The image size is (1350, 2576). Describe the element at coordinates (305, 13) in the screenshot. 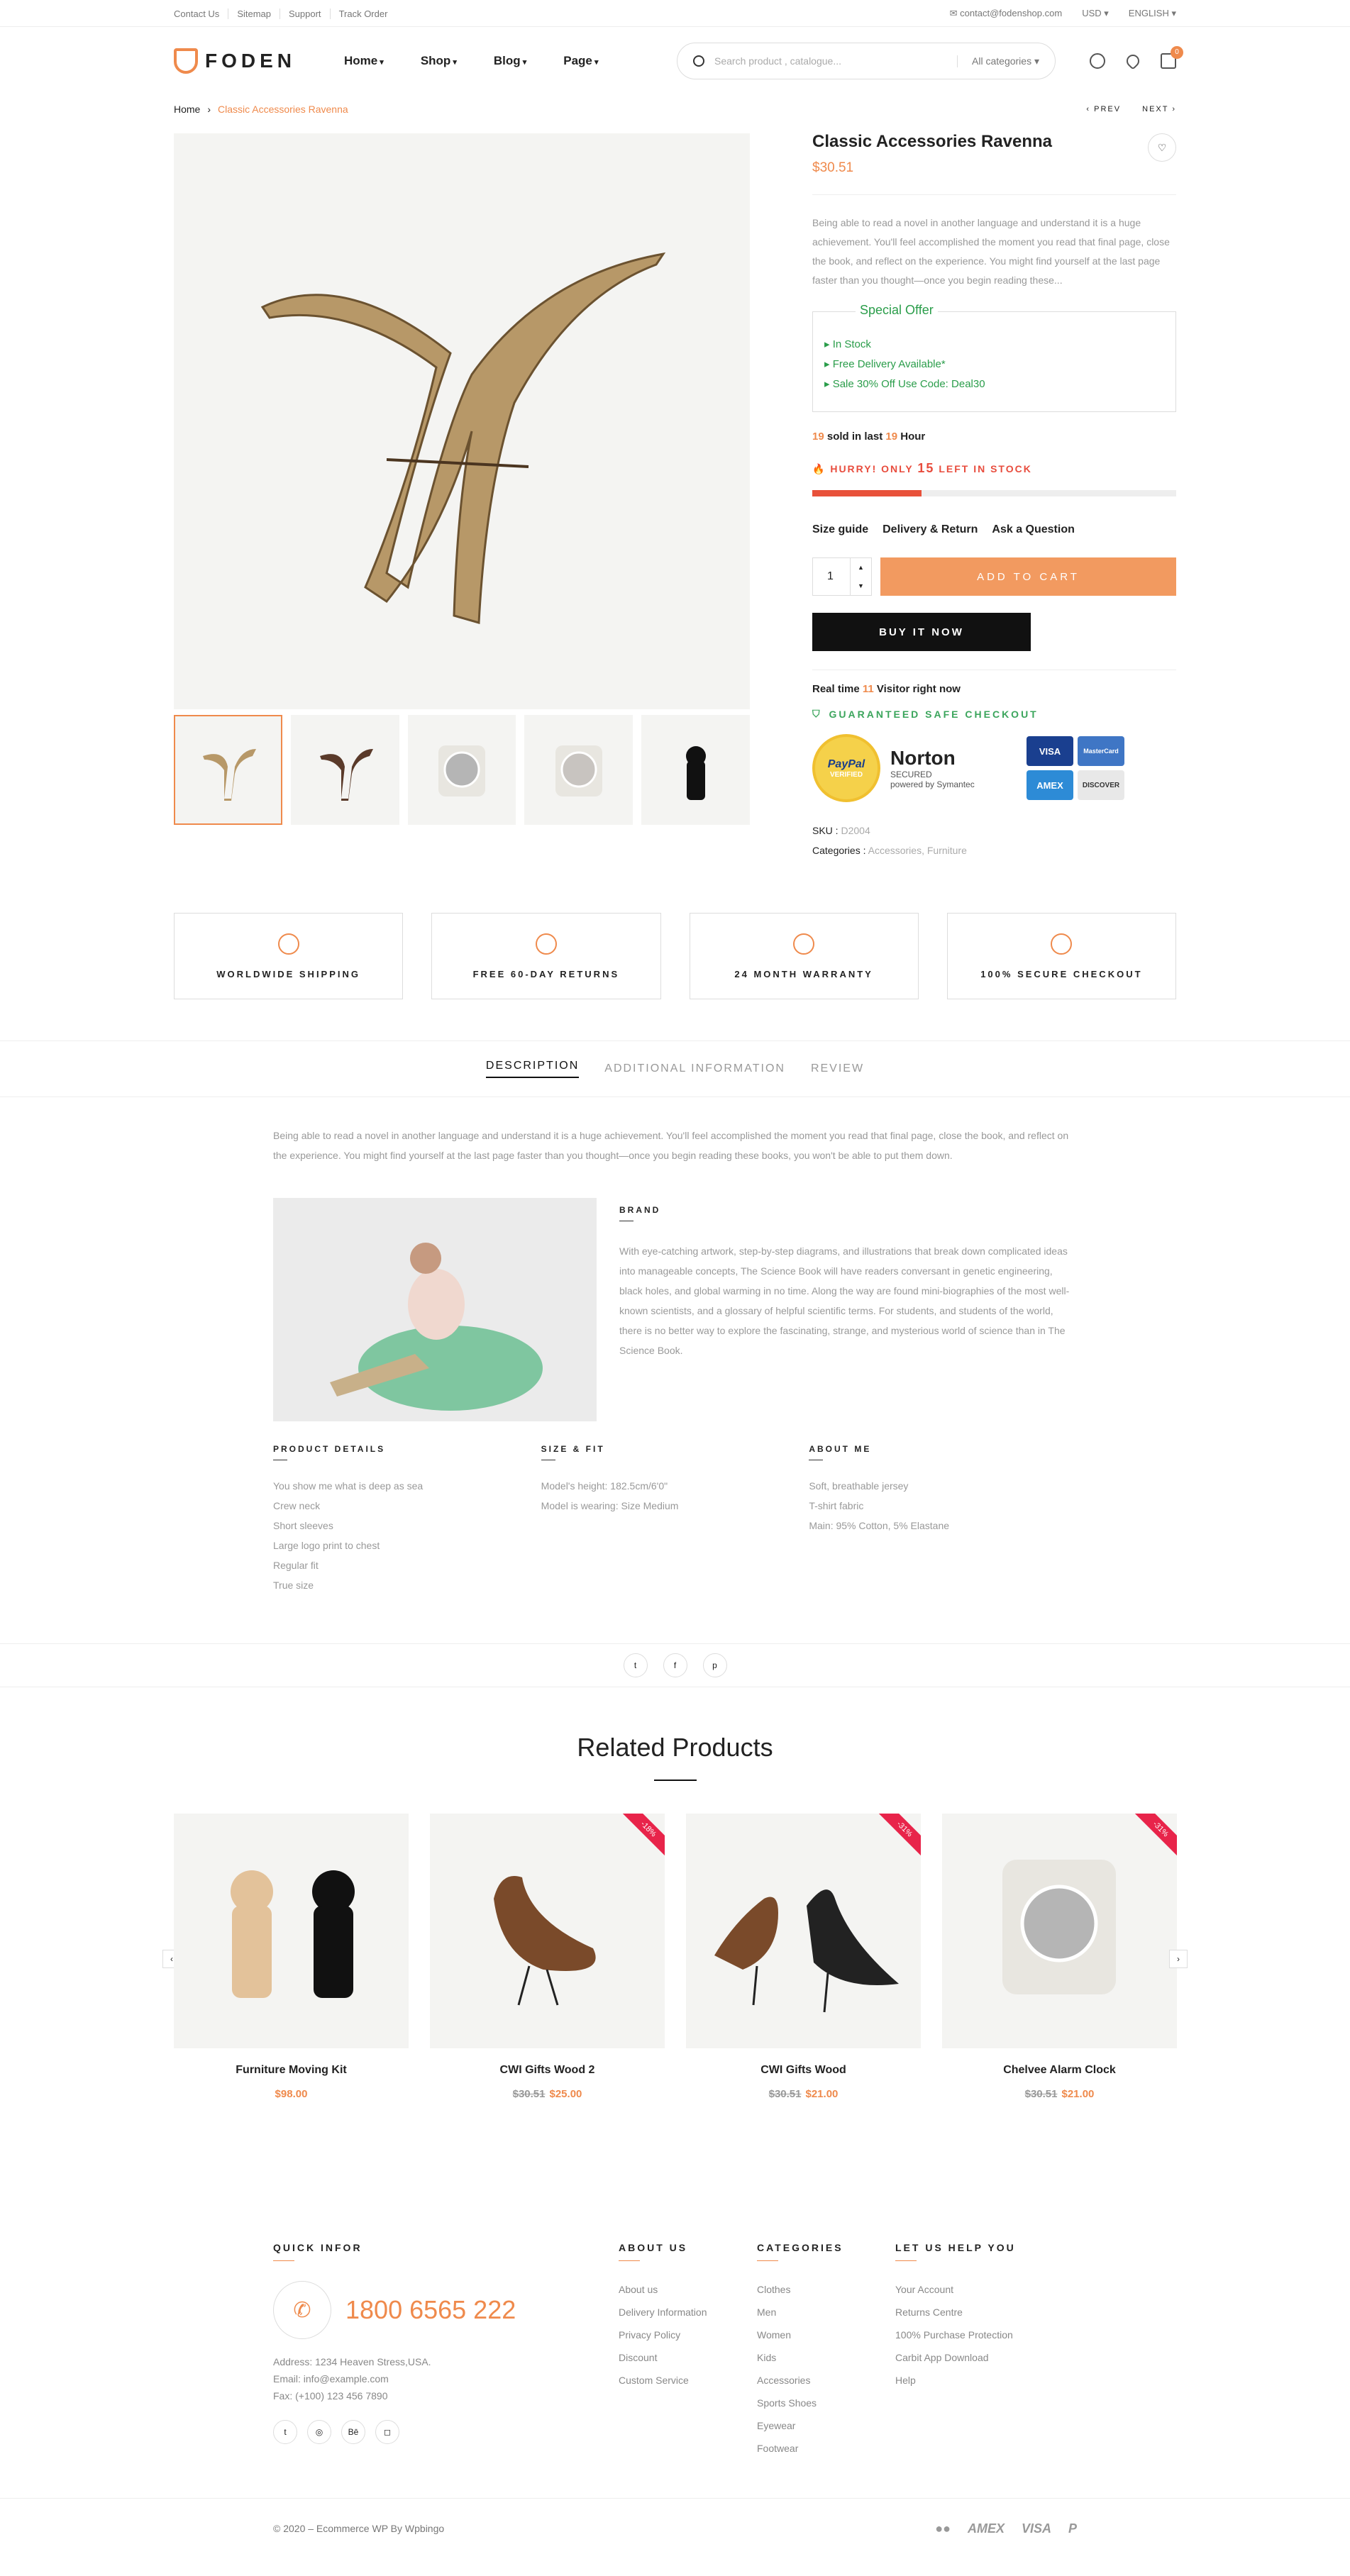

I see `top-link-support: Support` at that location.